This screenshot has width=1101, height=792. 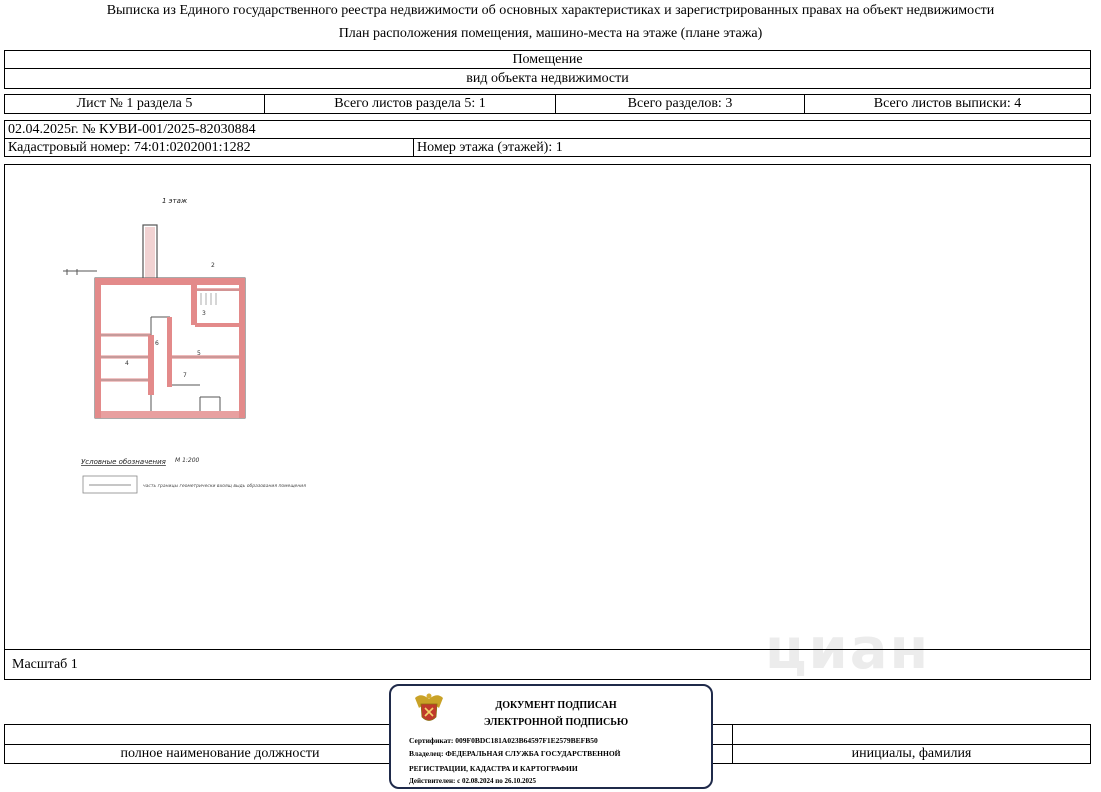 I want to click on stamp-owner-line2: РЕГИСТРАЦИИ, КАДАСТРА И КАРТОГРАФИИ, so click(x=493, y=768).